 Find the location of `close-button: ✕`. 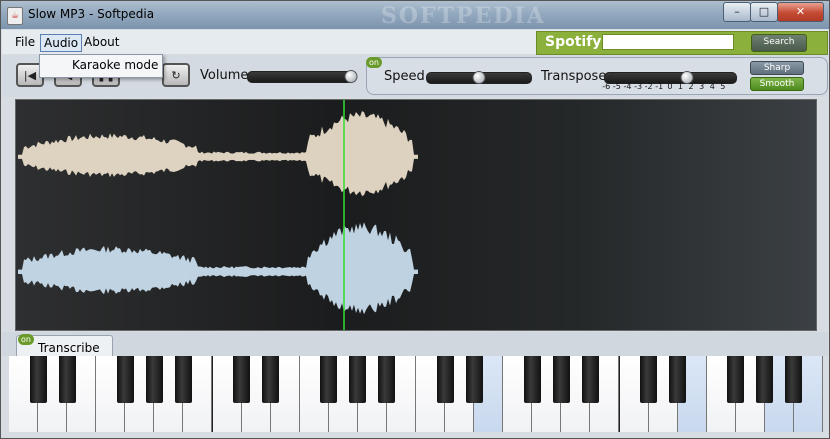

close-button: ✕ is located at coordinates (800, 12).